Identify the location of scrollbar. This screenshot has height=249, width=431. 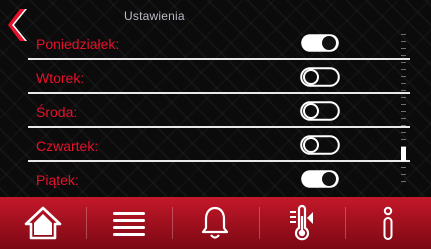
(404, 110).